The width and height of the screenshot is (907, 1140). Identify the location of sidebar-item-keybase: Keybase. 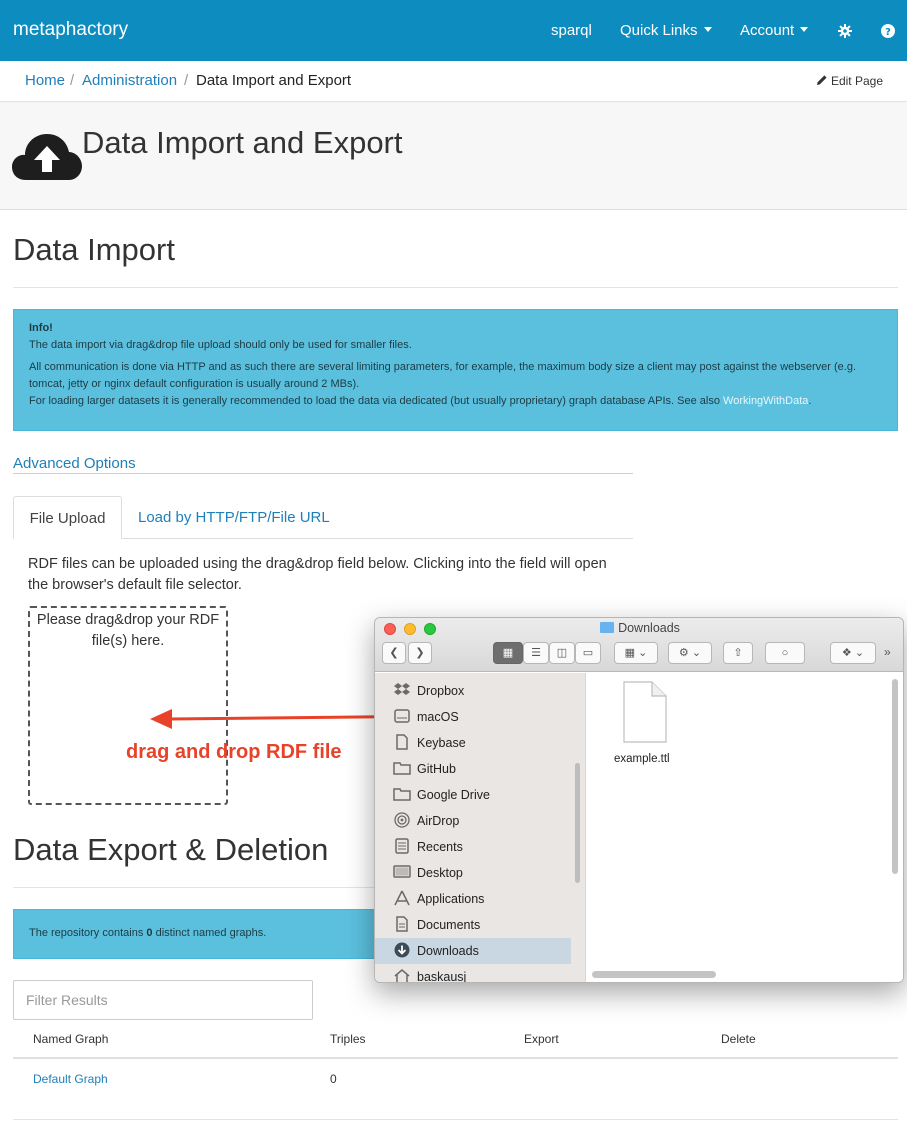
(473, 743).